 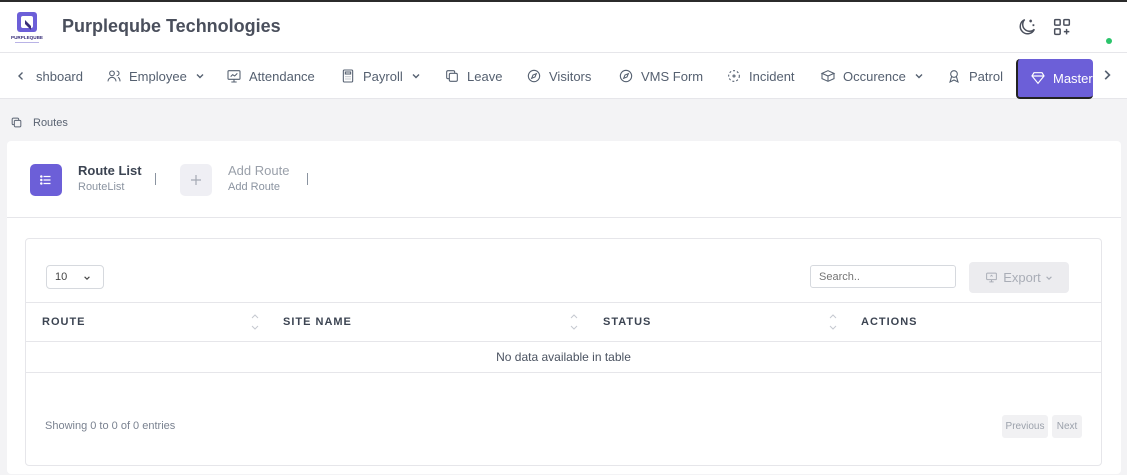 What do you see at coordinates (61, 277) in the screenshot?
I see `page-length-value: 10` at bounding box center [61, 277].